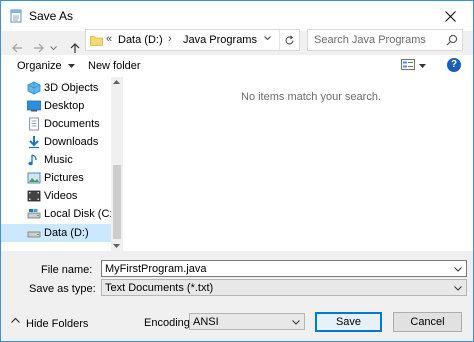 The image size is (474, 342). I want to click on nav-item-downloads: Downloads, so click(56, 142).